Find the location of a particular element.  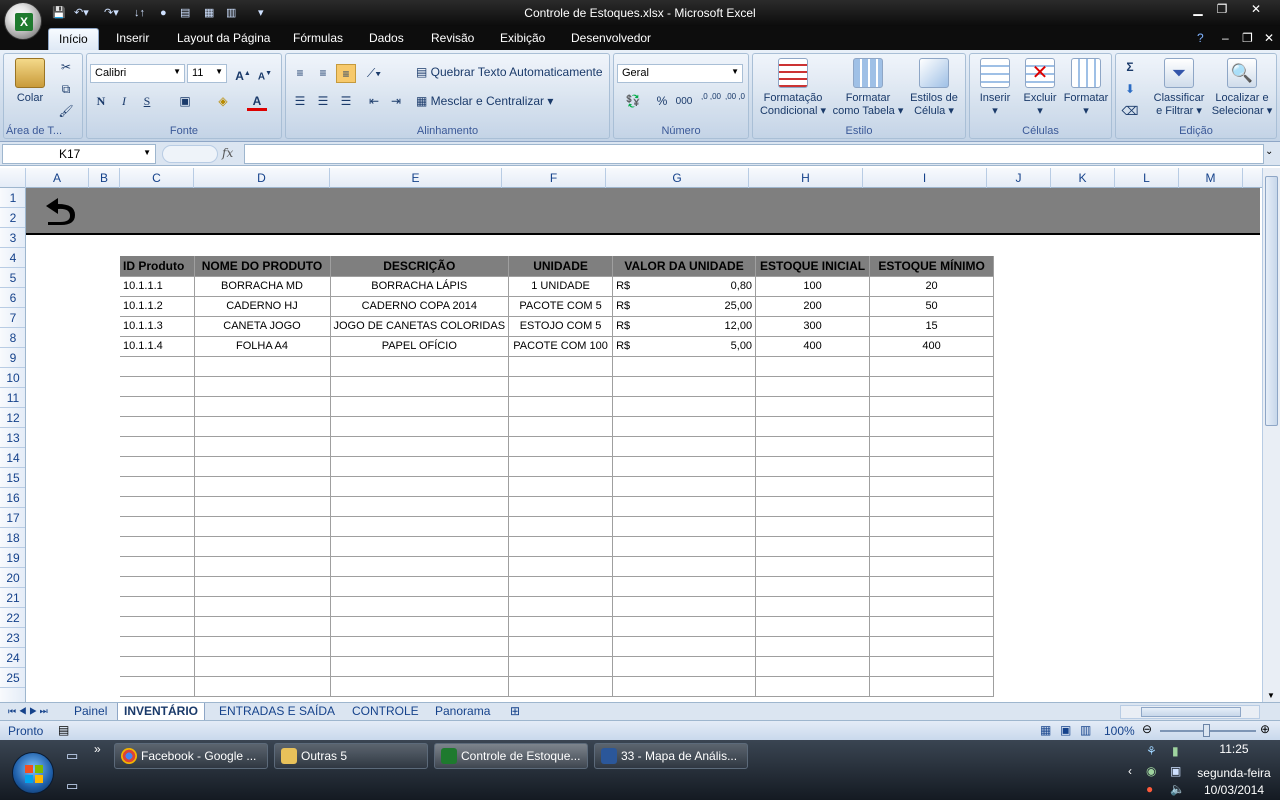

restore-icon: ❐ is located at coordinates (1222, 9).